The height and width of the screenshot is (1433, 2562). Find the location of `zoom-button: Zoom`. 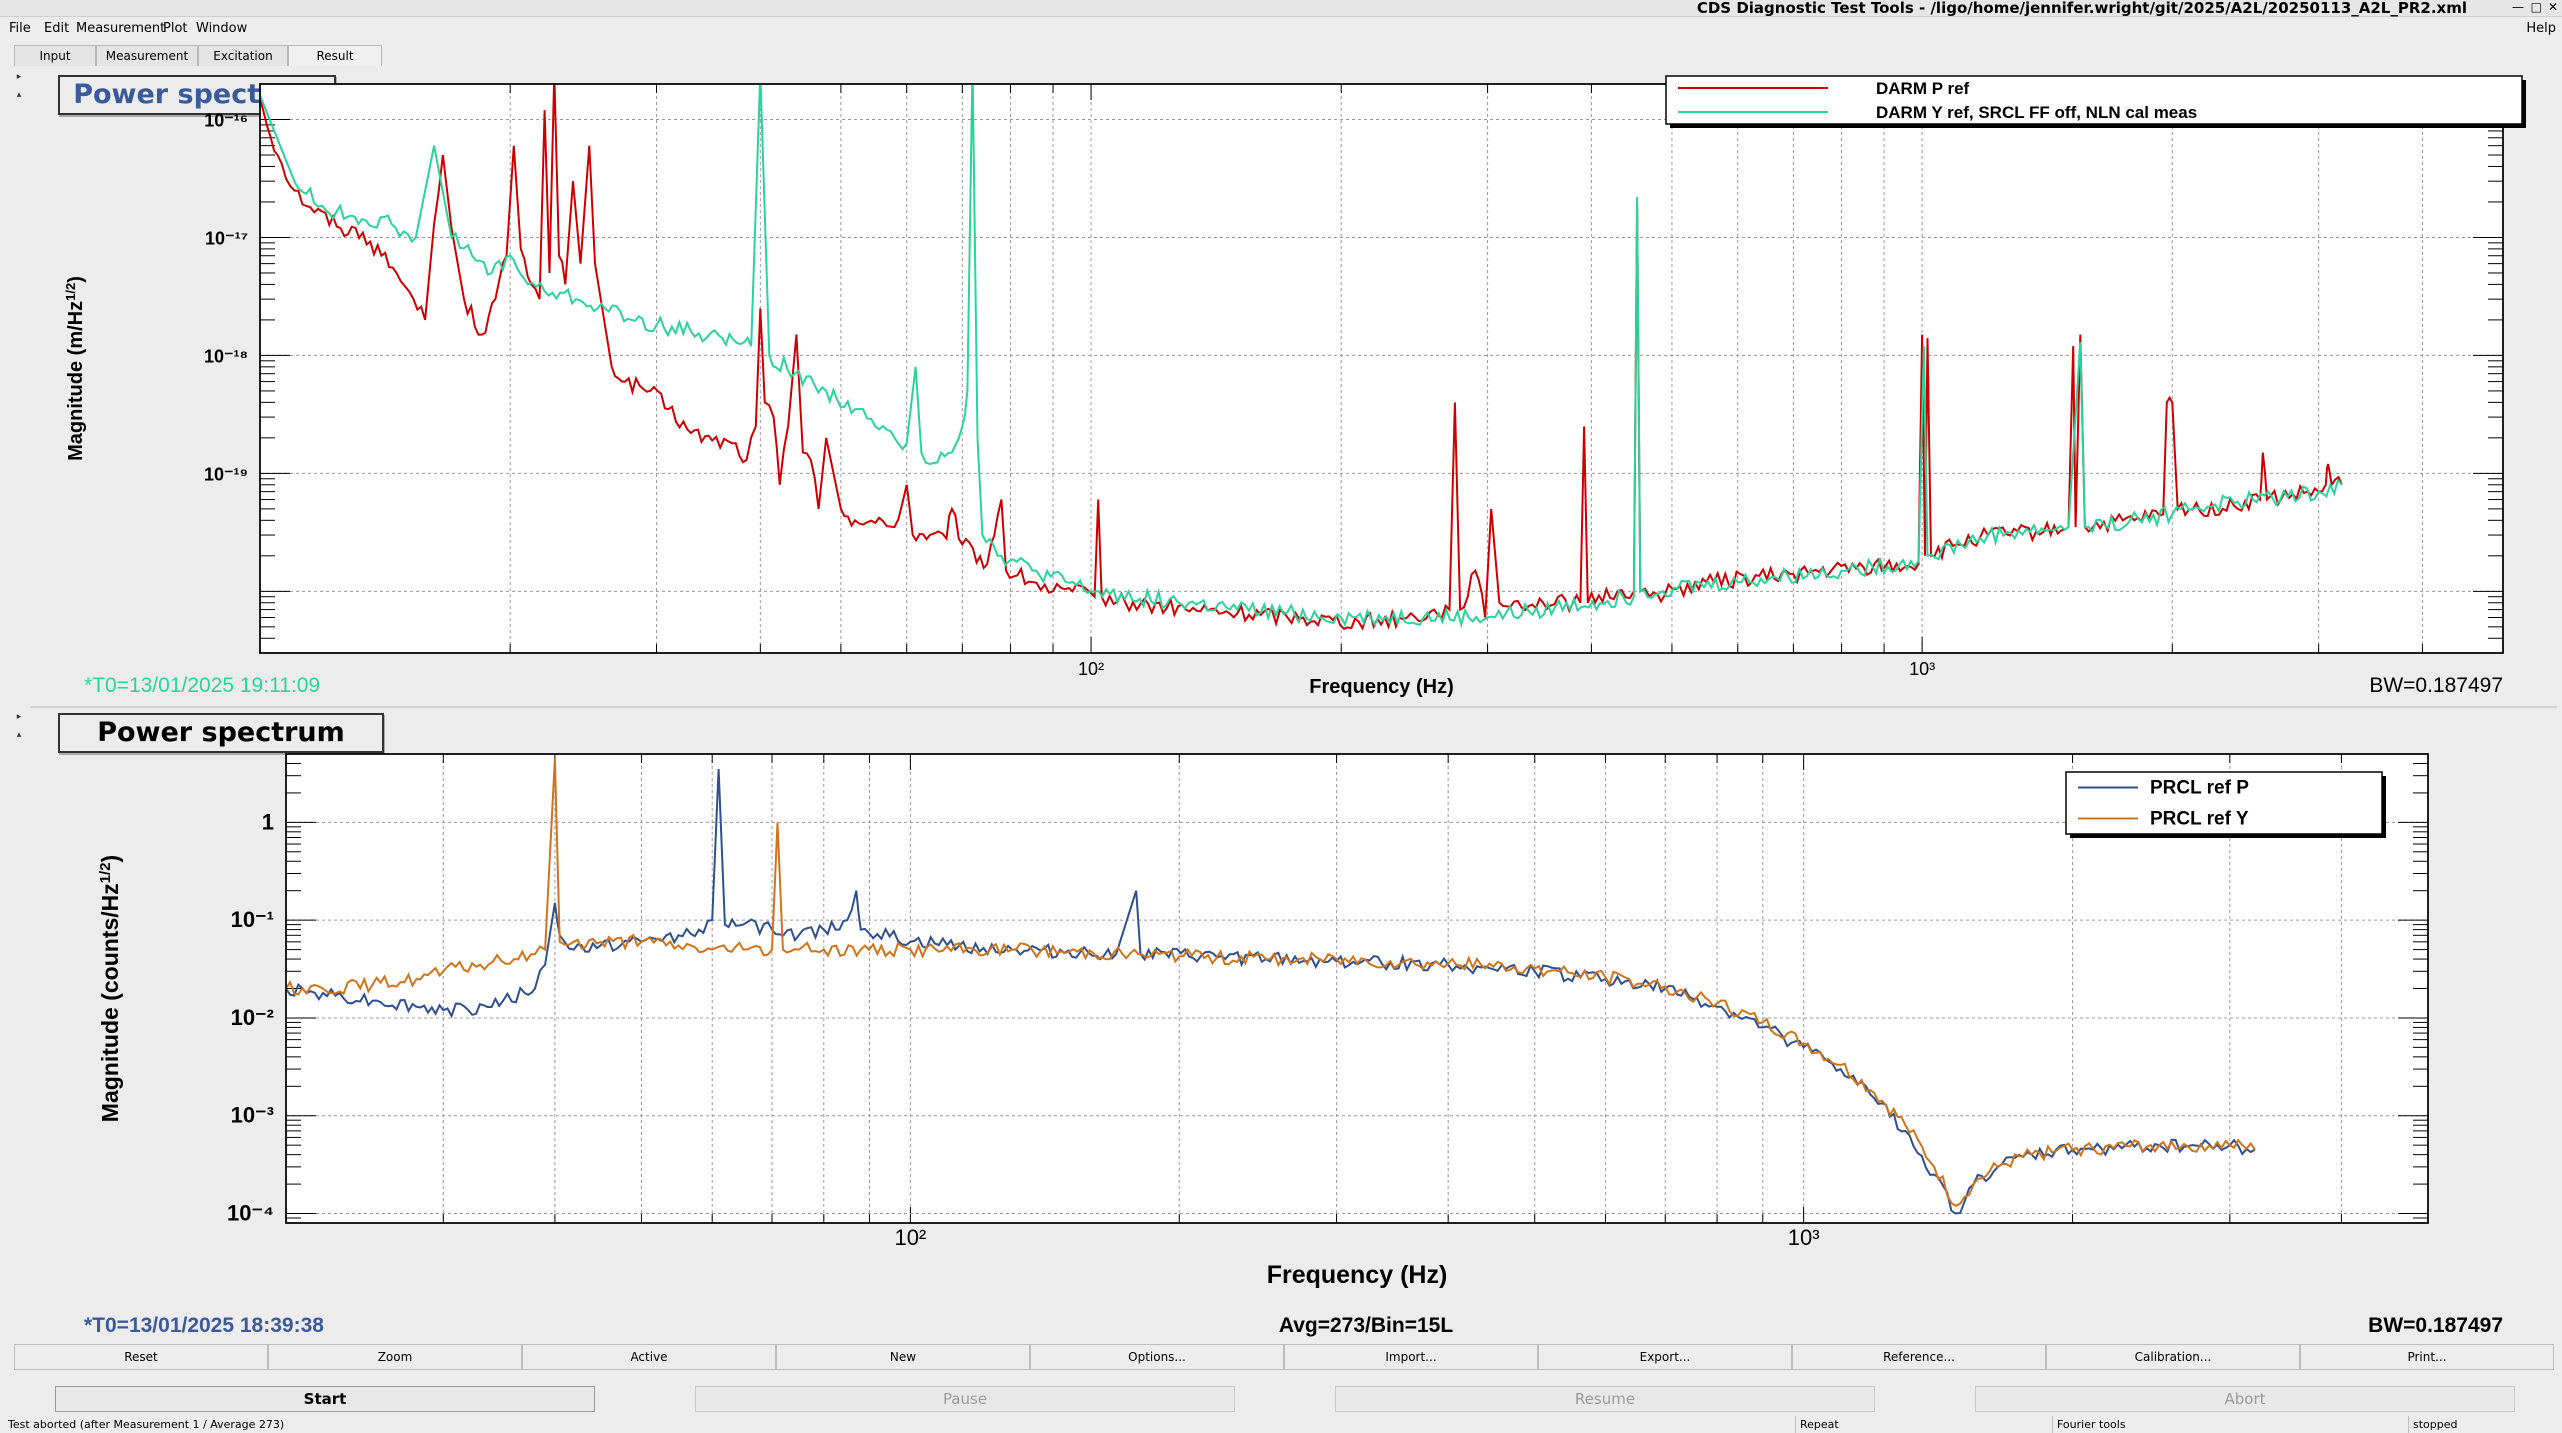

zoom-button: Zoom is located at coordinates (395, 1357).